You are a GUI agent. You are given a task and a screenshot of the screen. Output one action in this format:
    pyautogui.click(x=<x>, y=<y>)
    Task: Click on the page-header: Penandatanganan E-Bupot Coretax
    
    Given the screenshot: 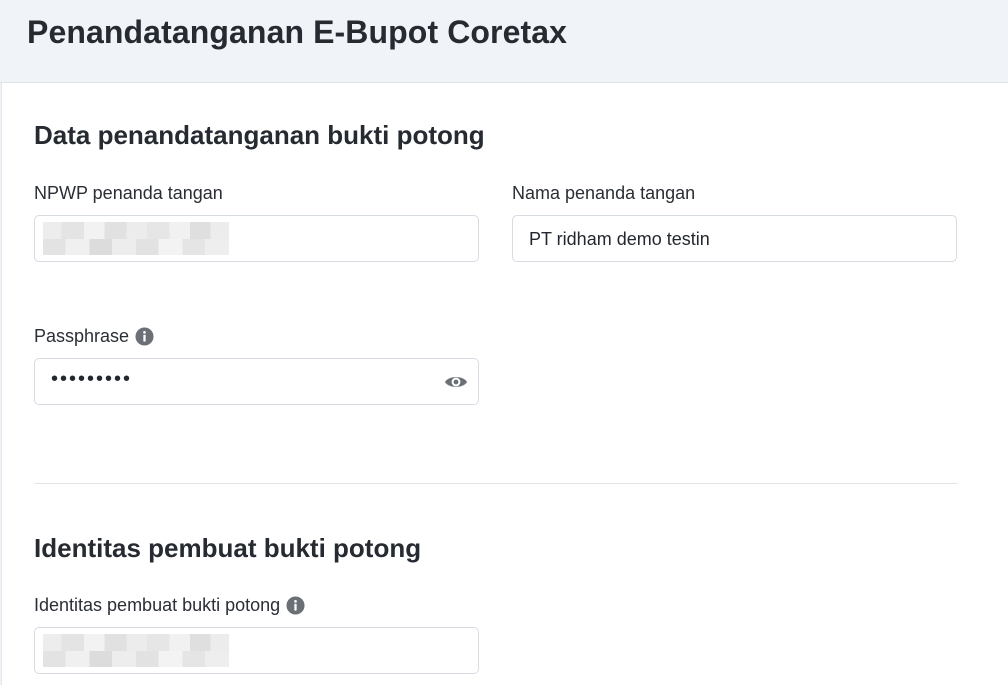 What is the action you would take?
    pyautogui.click(x=504, y=41)
    